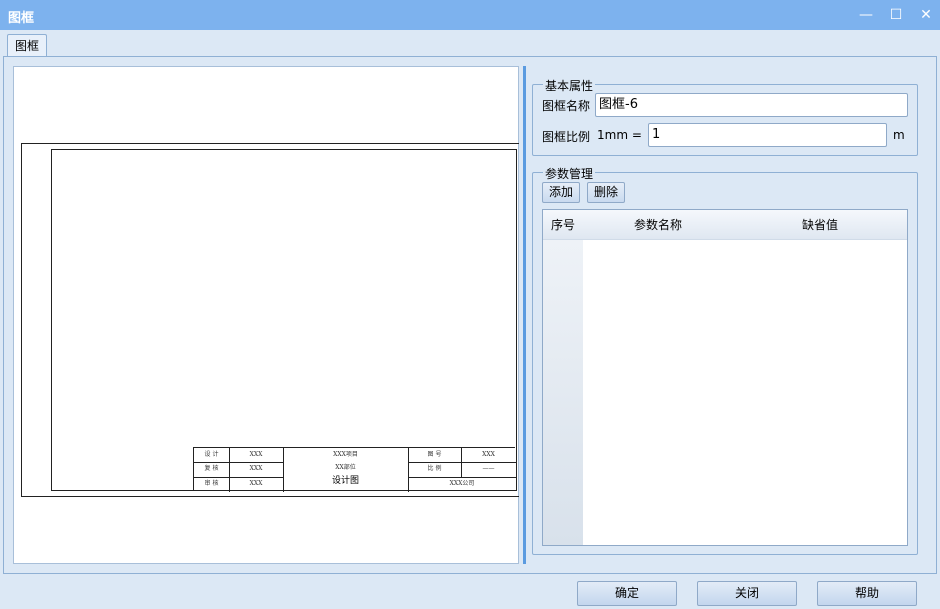  What do you see at coordinates (867, 593) in the screenshot?
I see `help-button: 帮助` at bounding box center [867, 593].